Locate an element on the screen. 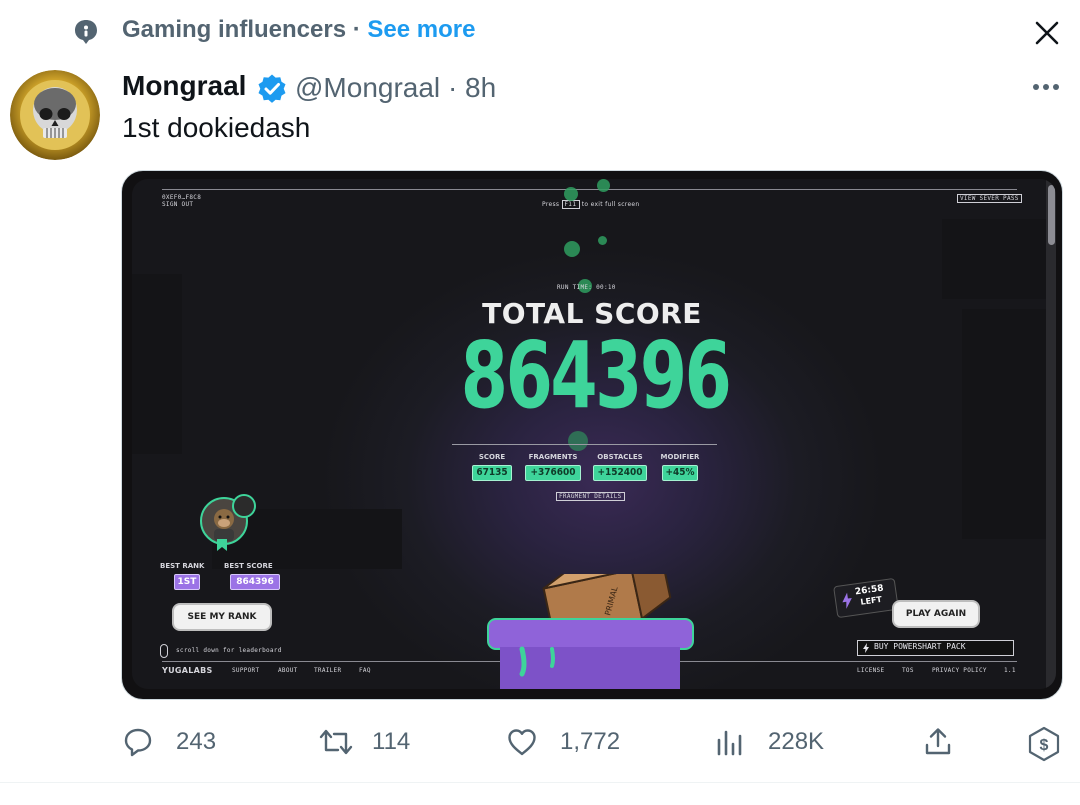 The width and height of the screenshot is (1080, 805). footer-link-tos: TOS is located at coordinates (908, 670).